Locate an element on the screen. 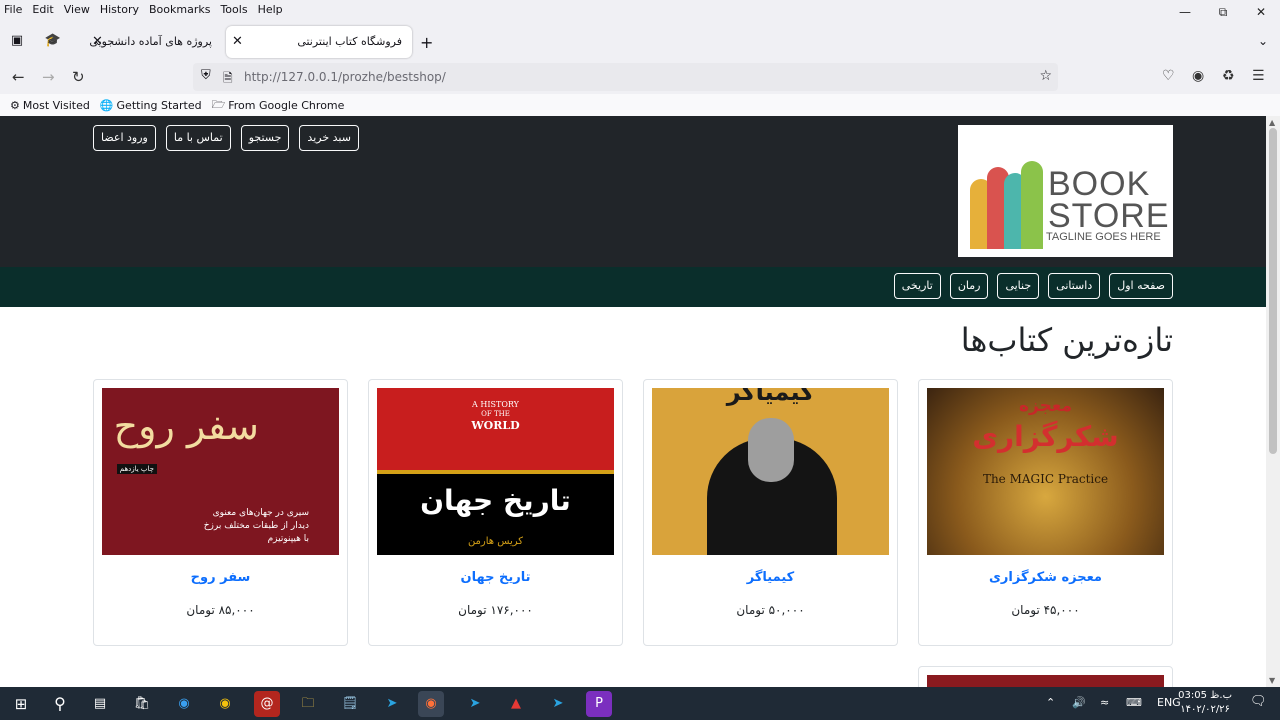 The image size is (1280, 720). chevron-down-icon: ⌄ is located at coordinates (1263, 41).